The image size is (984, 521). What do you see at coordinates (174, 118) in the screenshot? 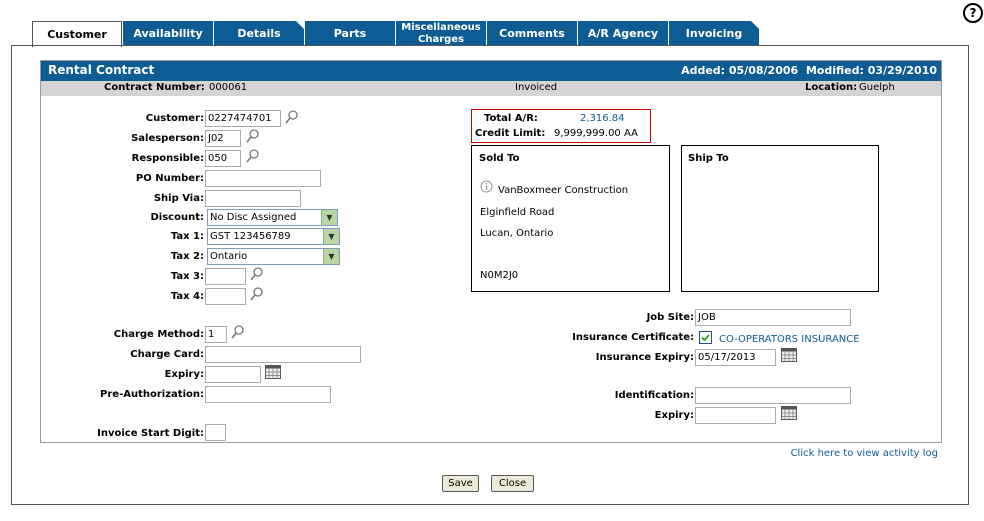
I see `customer-label: Customer:` at bounding box center [174, 118].